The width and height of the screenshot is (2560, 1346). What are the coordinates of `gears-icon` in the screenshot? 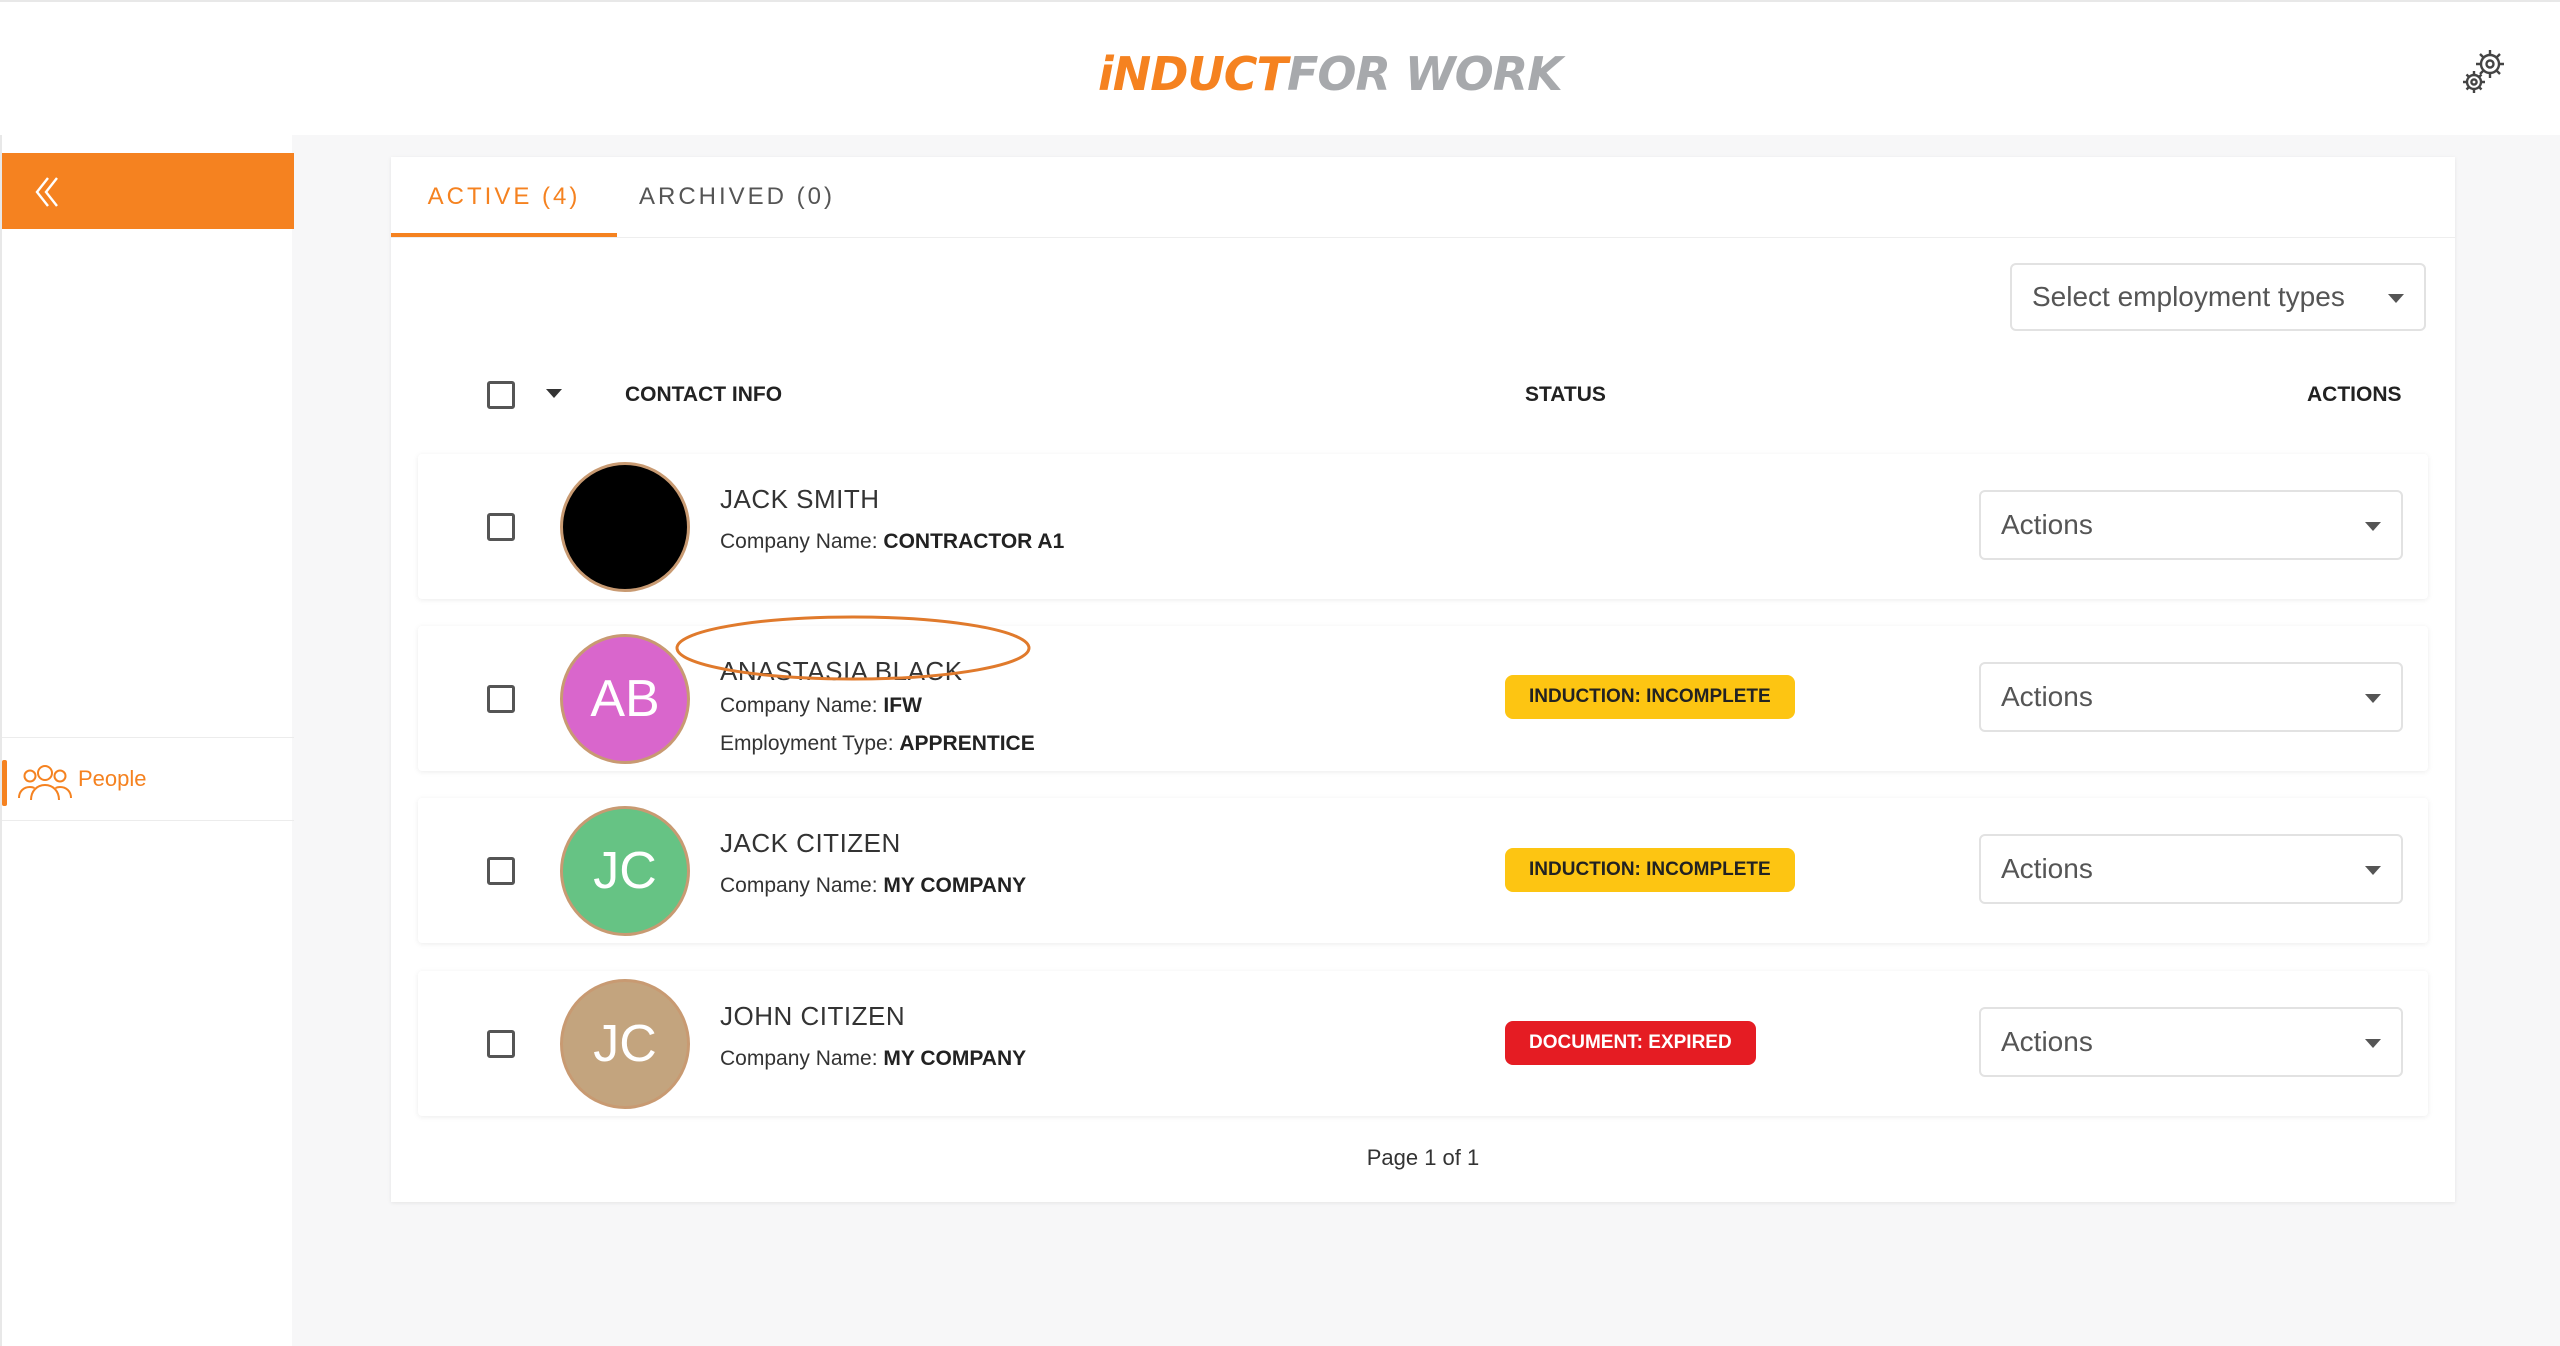 It's located at (2483, 71).